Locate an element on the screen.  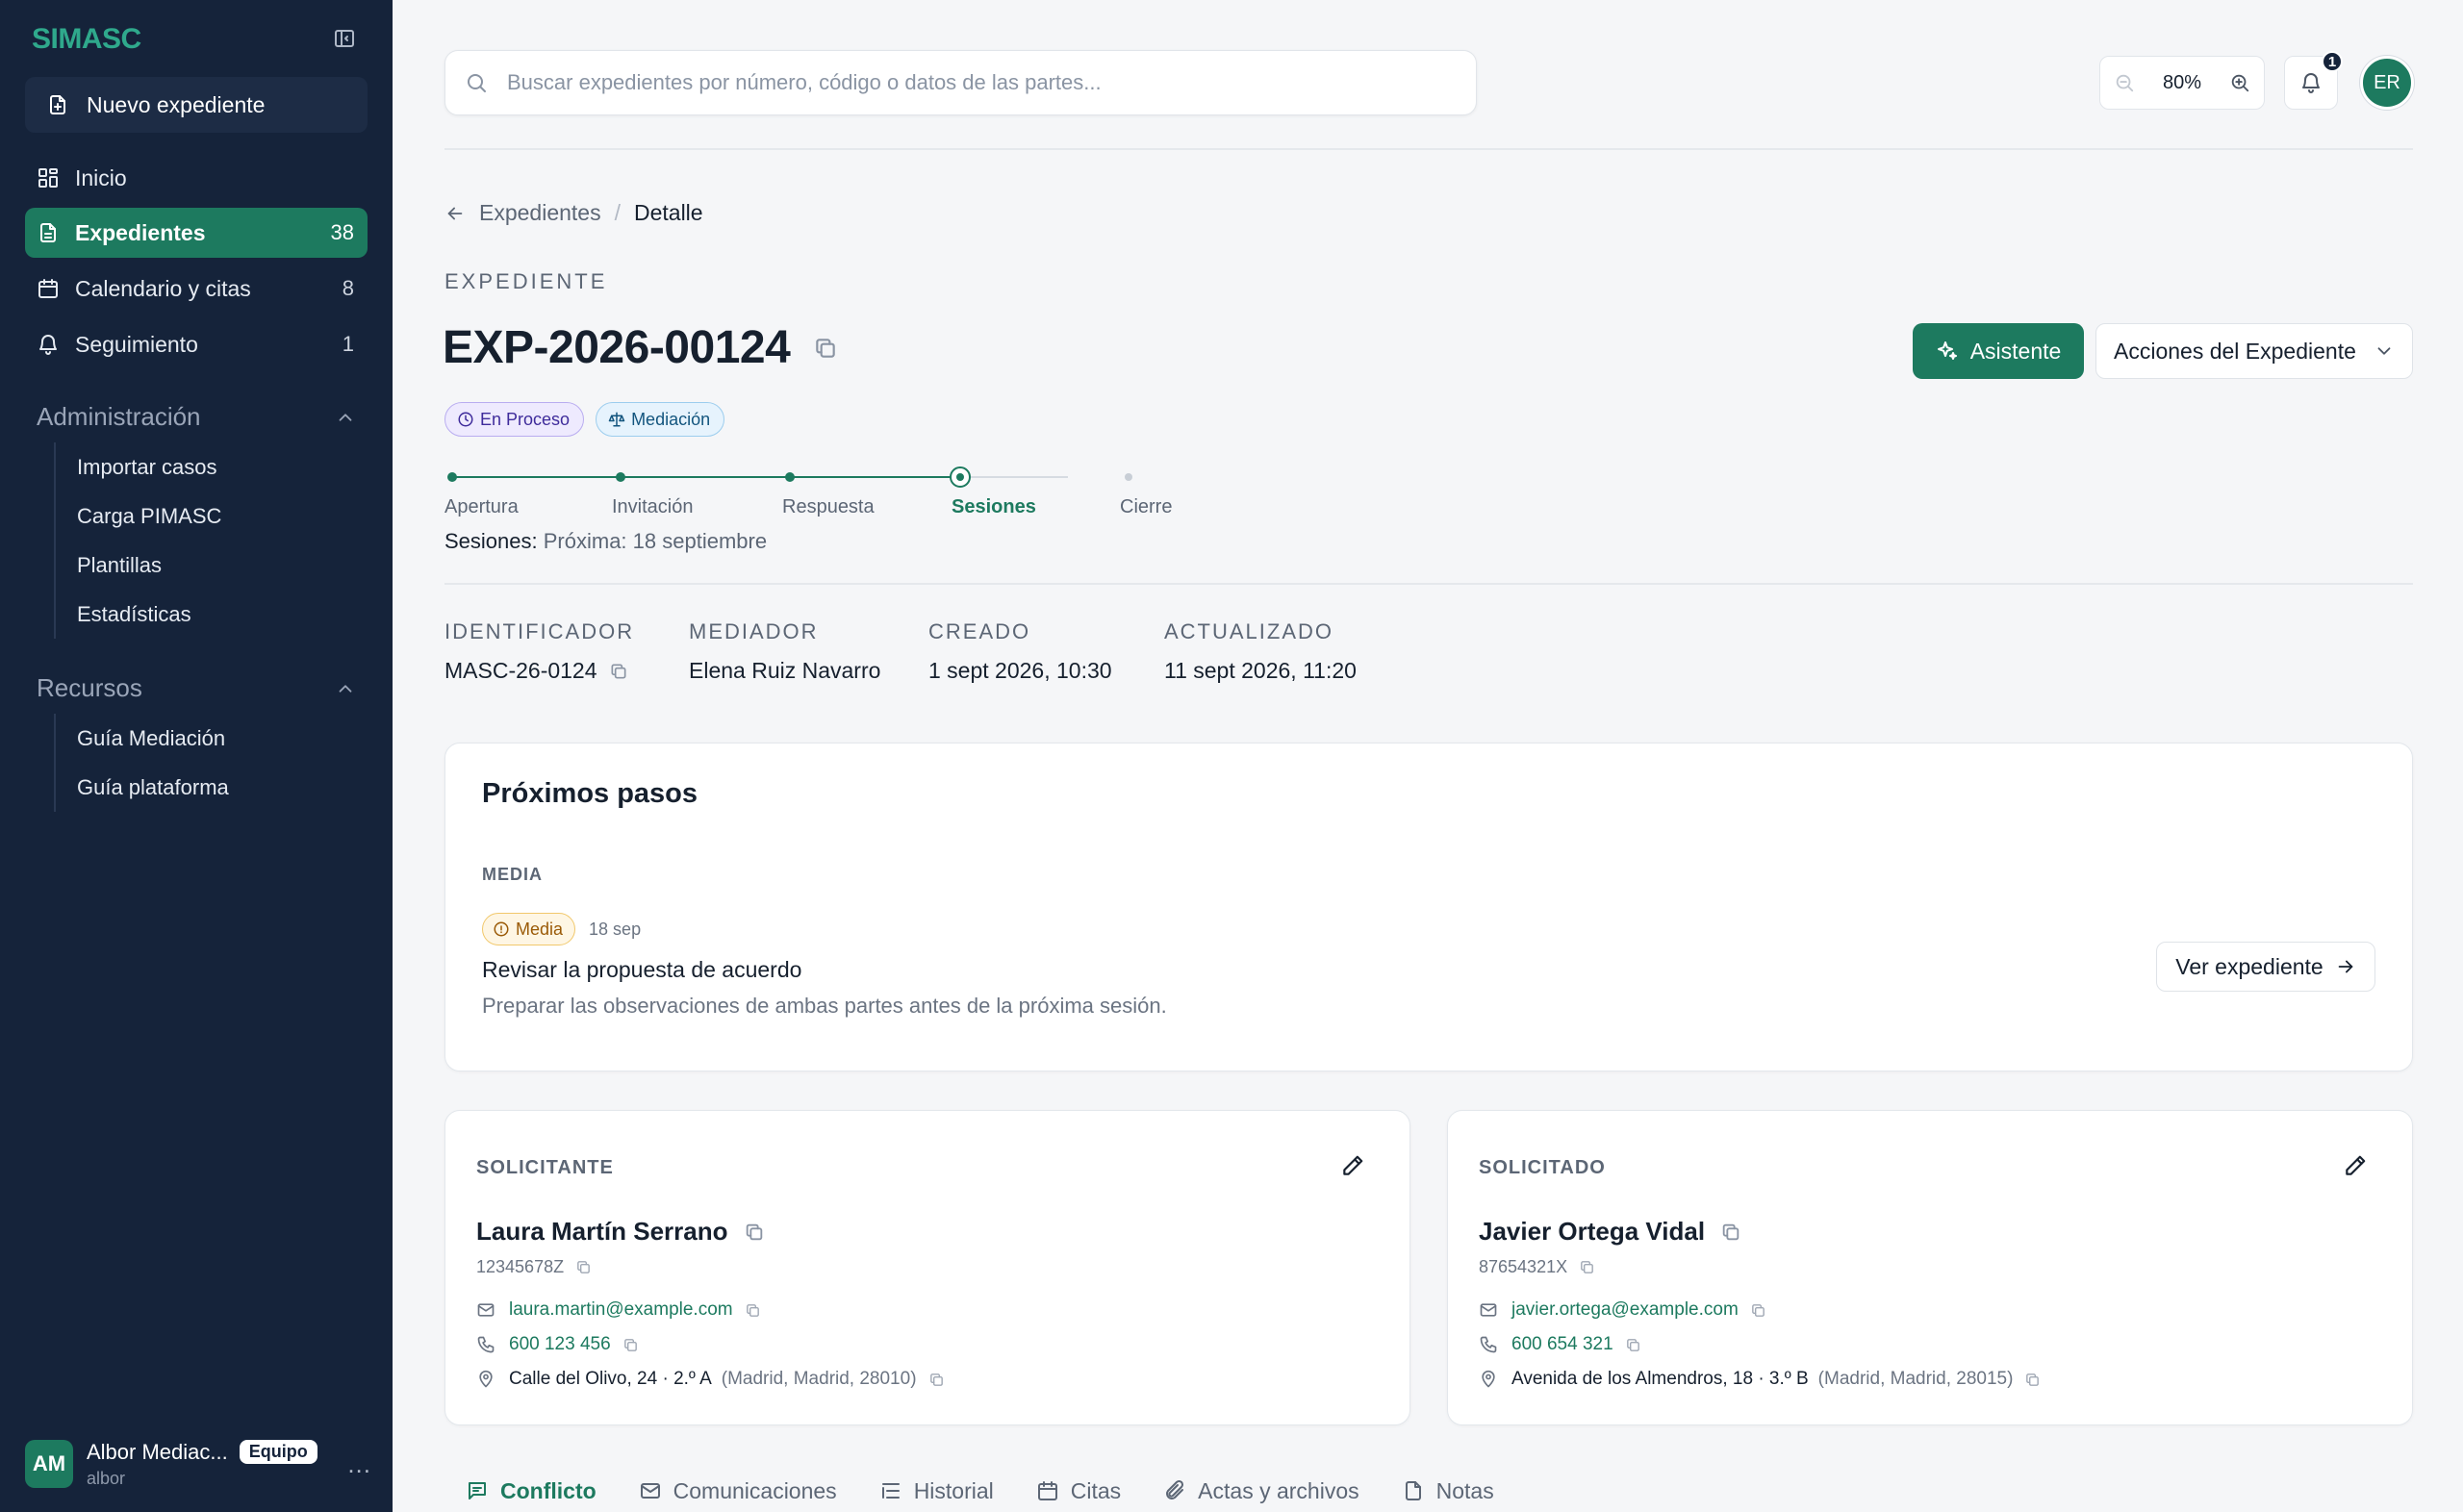
sidebar-item-calendario: Calendario y citas 8 is located at coordinates (196, 289).